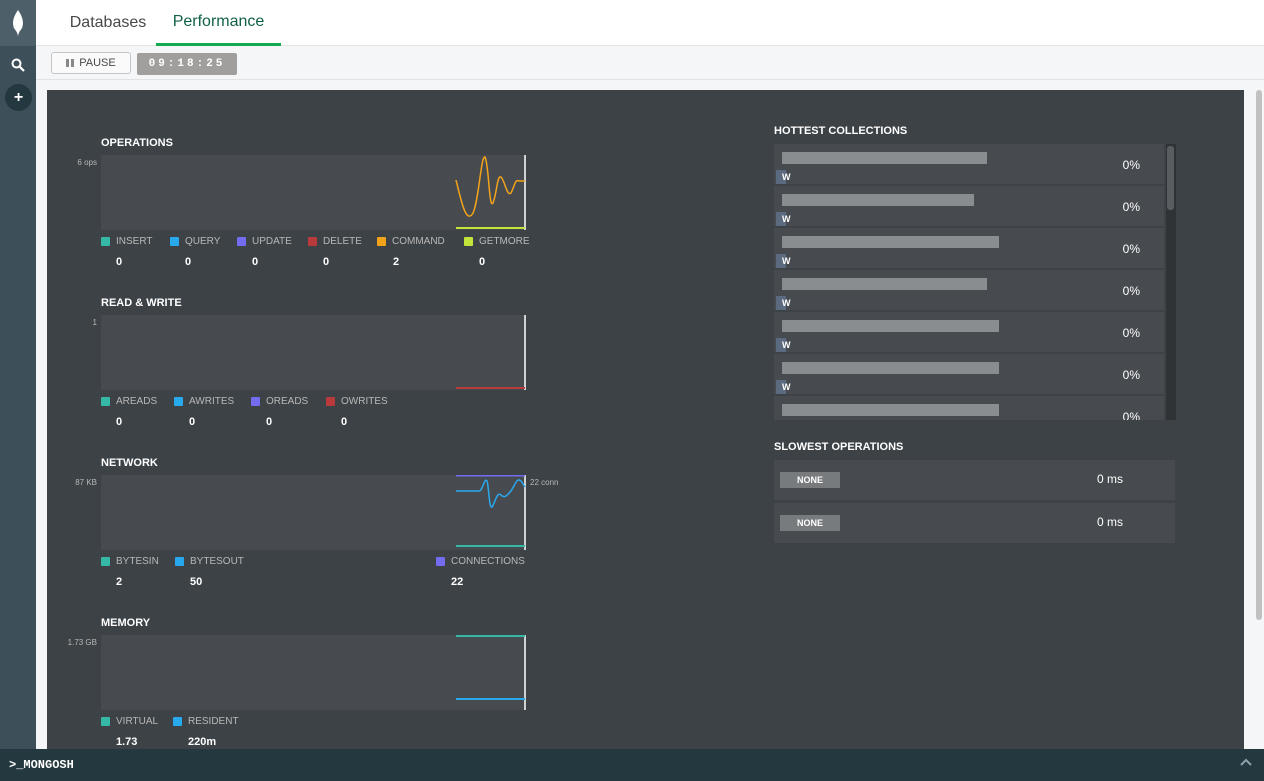 The image size is (1264, 781). I want to click on legend-label: RESIDENT, so click(213, 721).